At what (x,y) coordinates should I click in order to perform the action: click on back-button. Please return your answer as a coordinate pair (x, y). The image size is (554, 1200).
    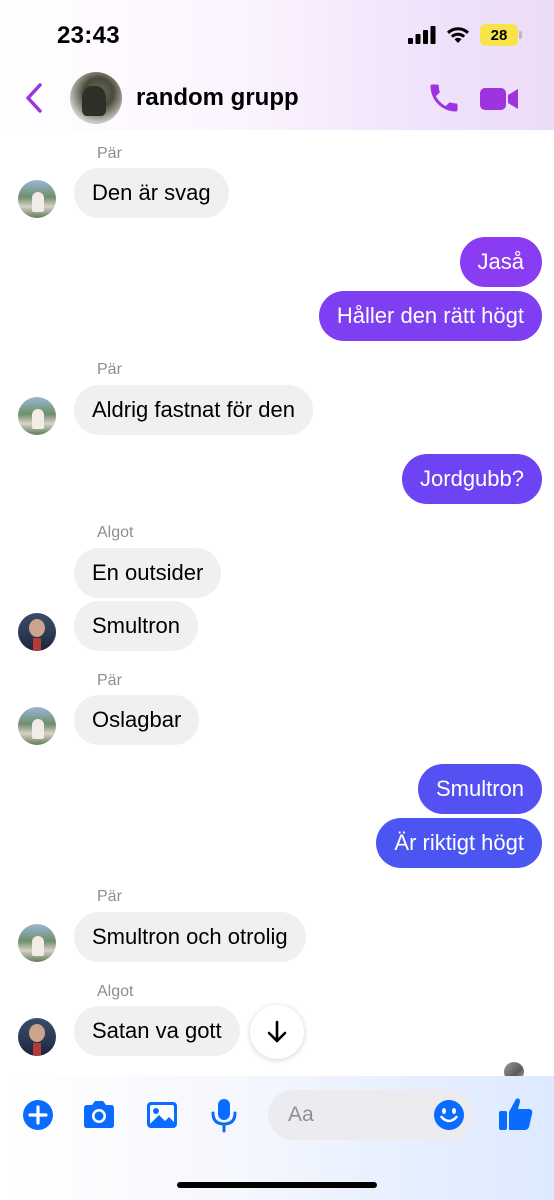
    Looking at the image, I should click on (35, 98).